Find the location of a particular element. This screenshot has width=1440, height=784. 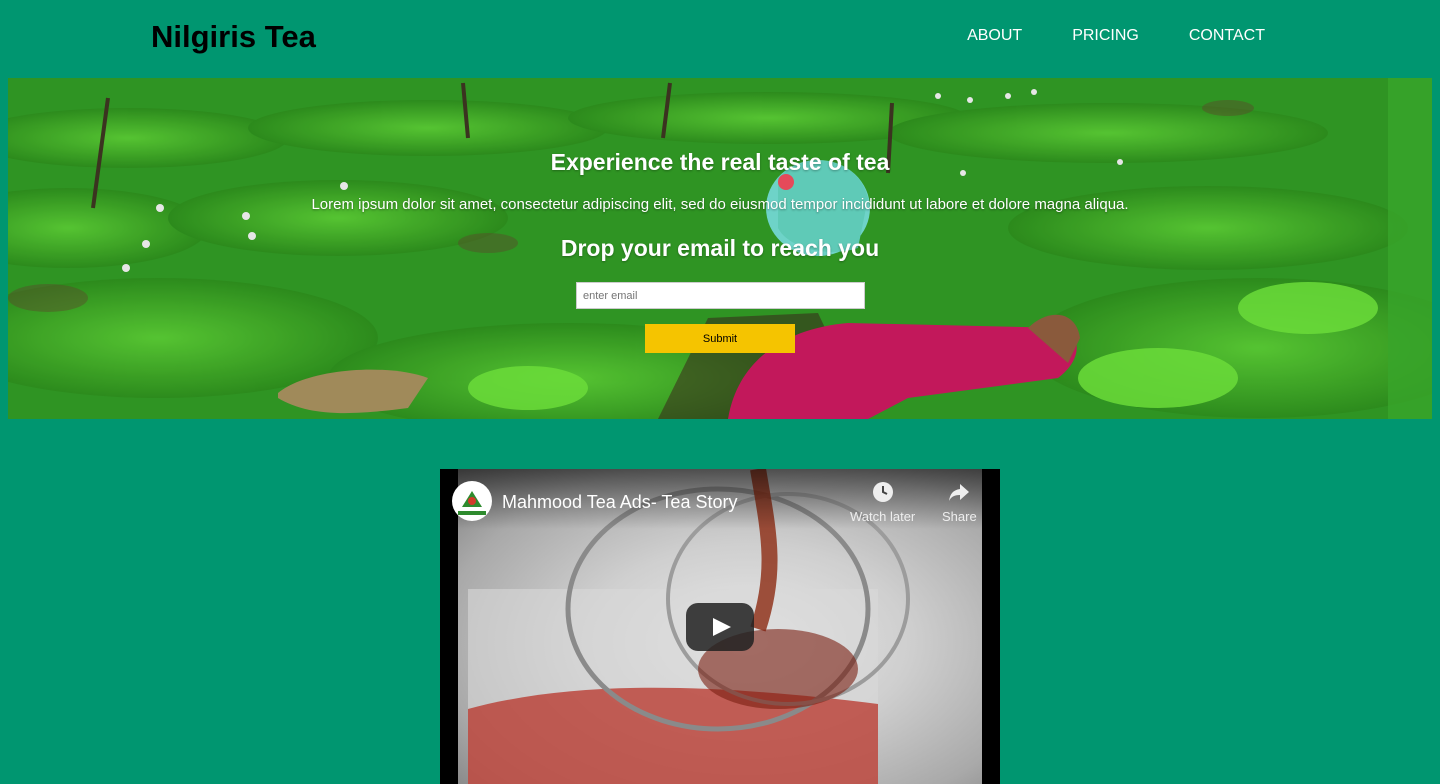

play-icon is located at coordinates (722, 627).